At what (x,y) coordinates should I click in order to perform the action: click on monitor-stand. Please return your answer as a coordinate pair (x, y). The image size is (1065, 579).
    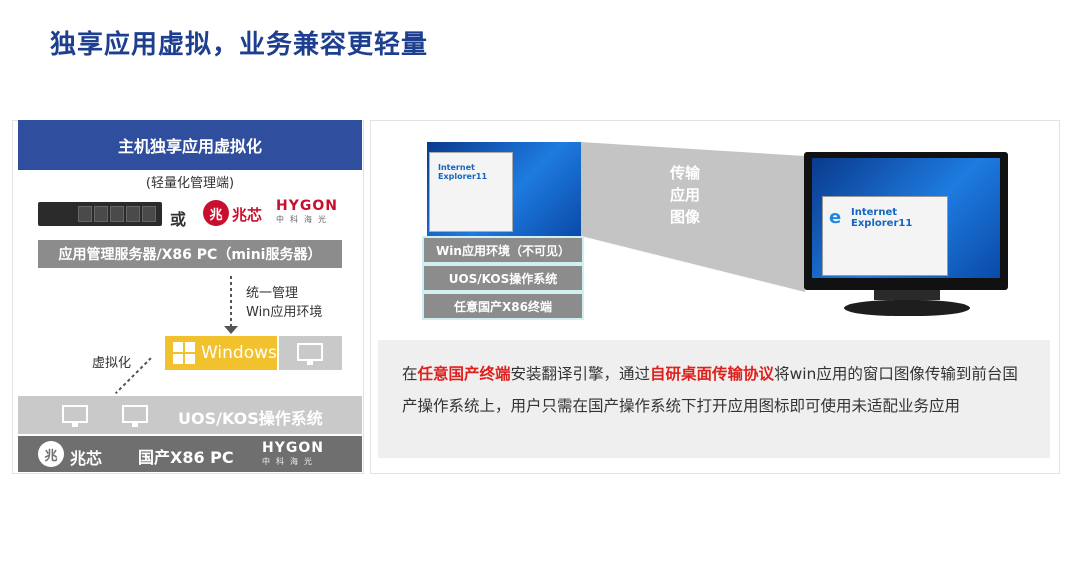
    Looking at the image, I should click on (907, 295).